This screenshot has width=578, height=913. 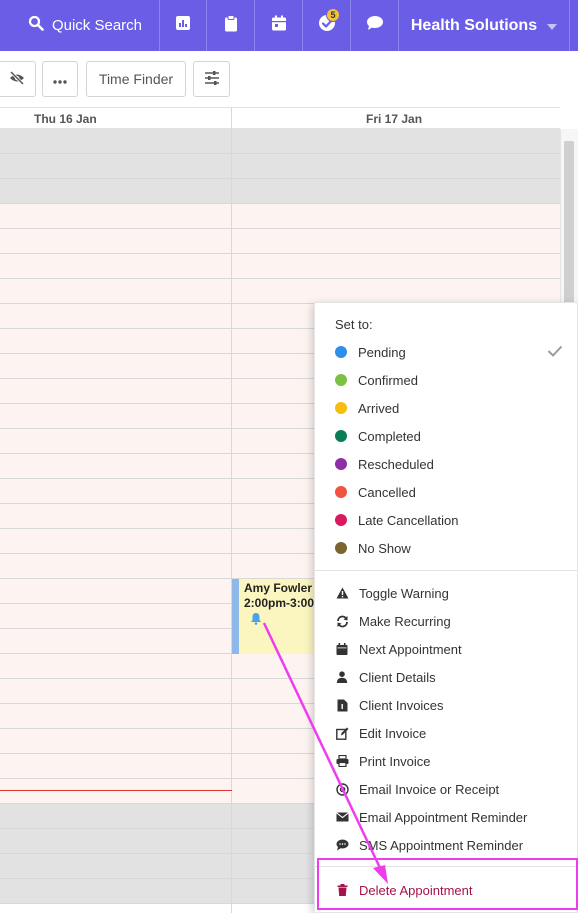 I want to click on menu-item-label: Client Invoices, so click(x=401, y=705).